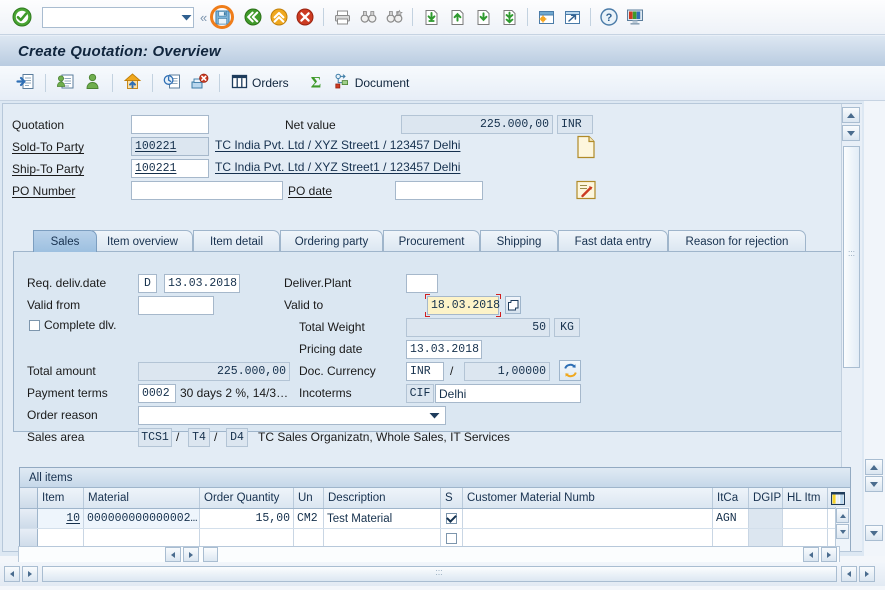 This screenshot has height=590, width=885. I want to click on column-header-customer-material-numb: Customer Material Numb, so click(588, 498).